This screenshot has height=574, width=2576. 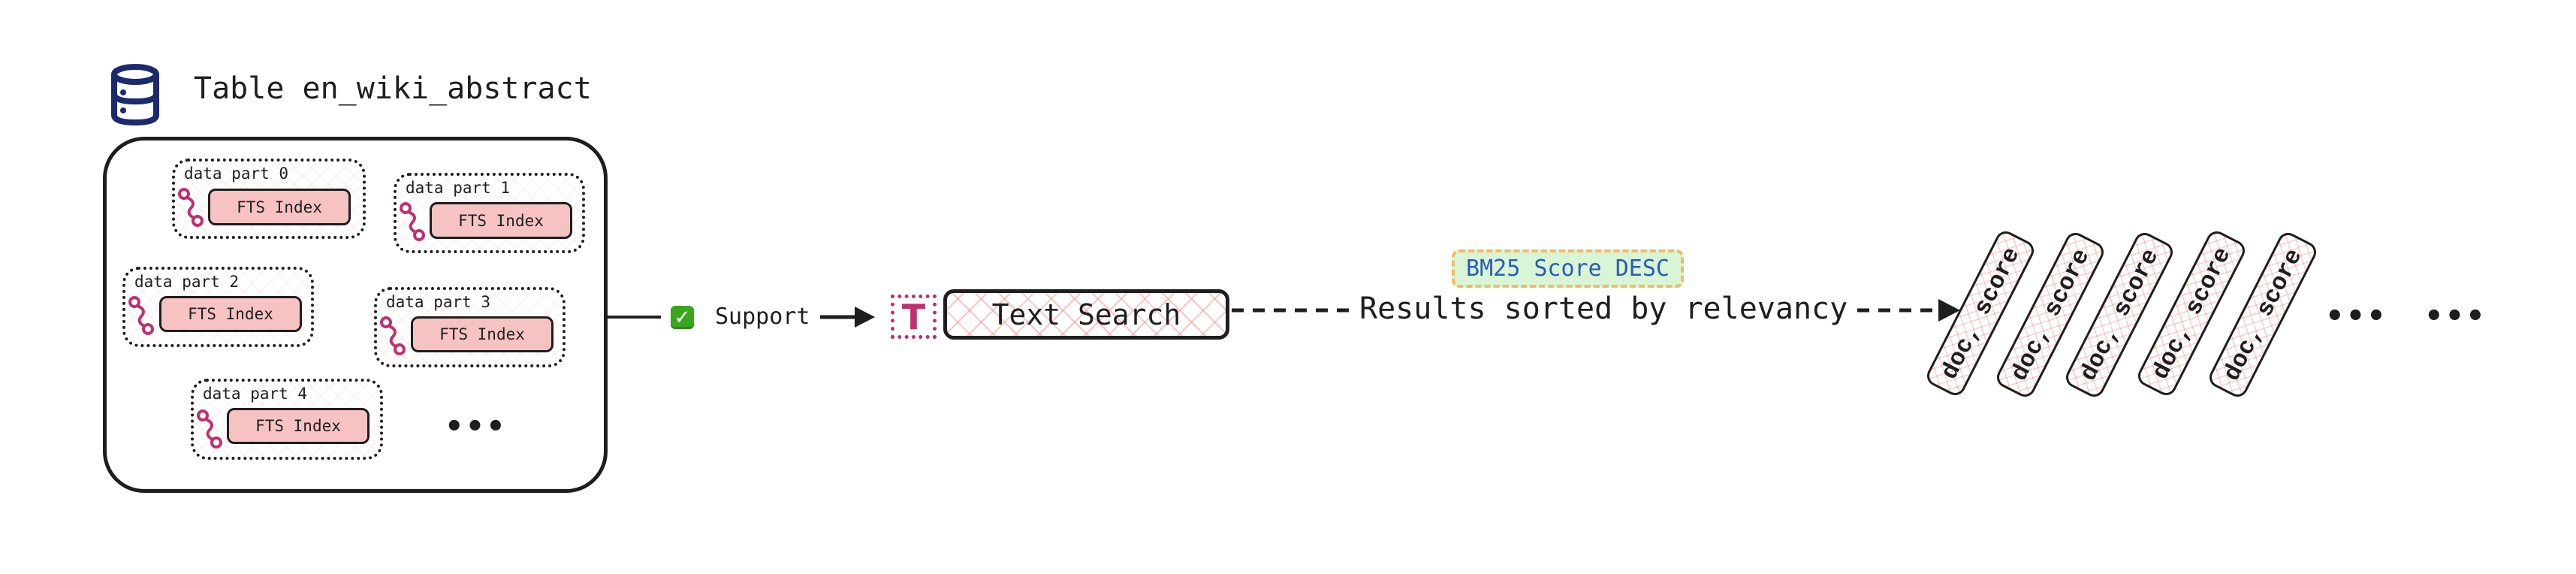 I want to click on sort-order-badge: BM25 Score DESC, so click(x=1568, y=268).